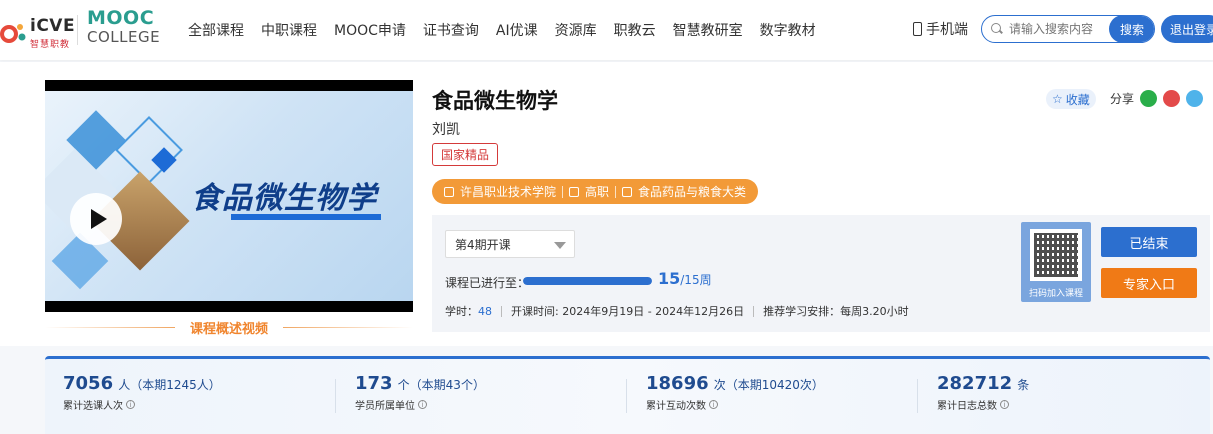 The image size is (1213, 434). Describe the element at coordinates (768, 385) in the screenshot. I see `stat-unit: 次（本期10420次）` at that location.